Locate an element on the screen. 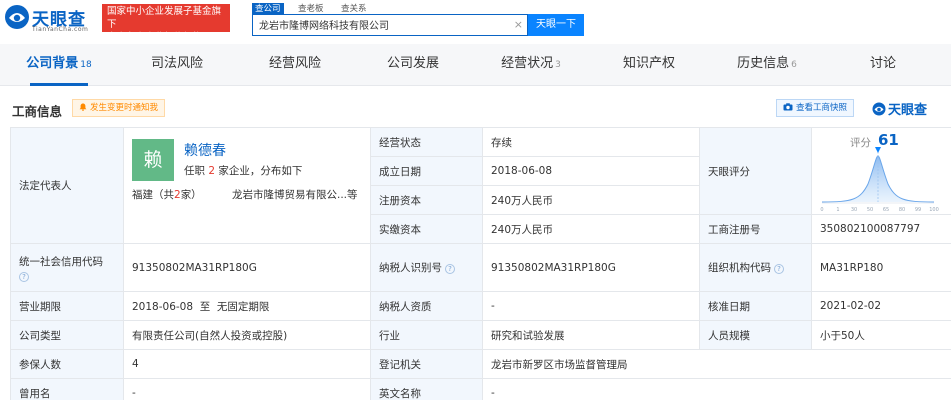  legal-rep-region: 福建（共2家） is located at coordinates (167, 194).